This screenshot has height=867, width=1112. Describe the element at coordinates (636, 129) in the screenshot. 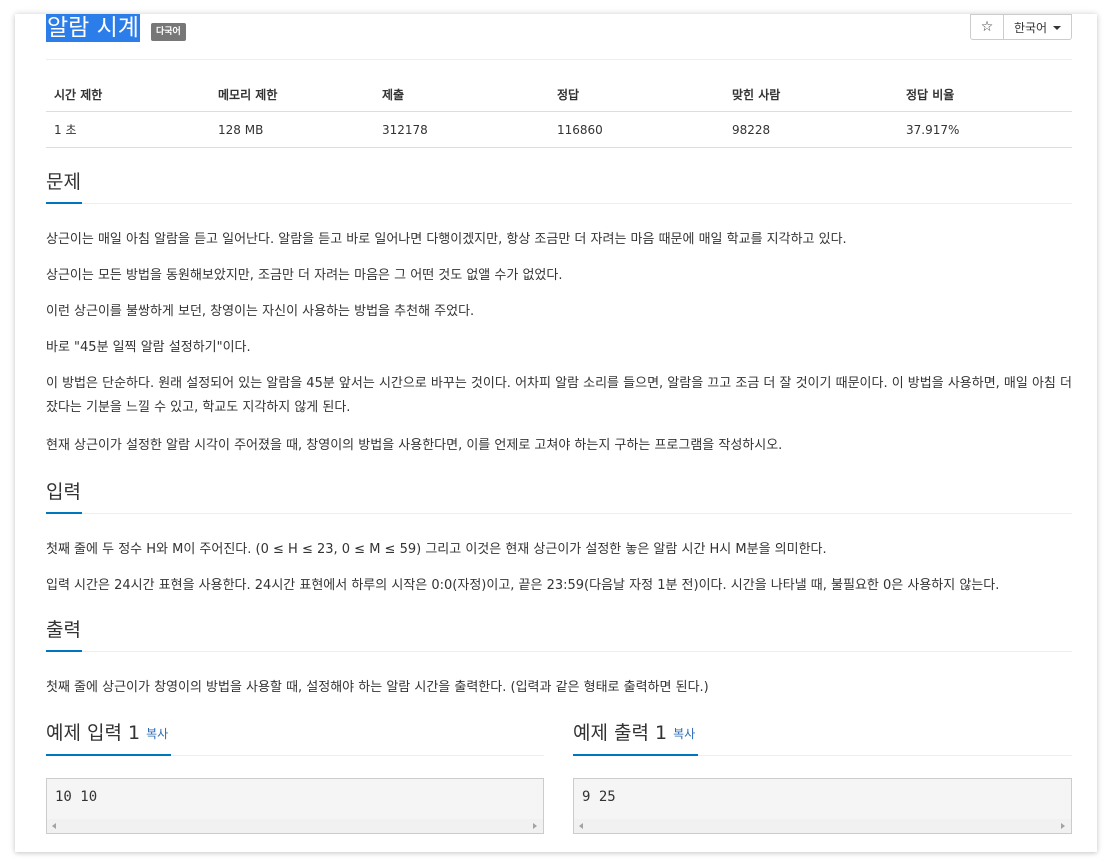

I see `table-cell: 116860` at that location.